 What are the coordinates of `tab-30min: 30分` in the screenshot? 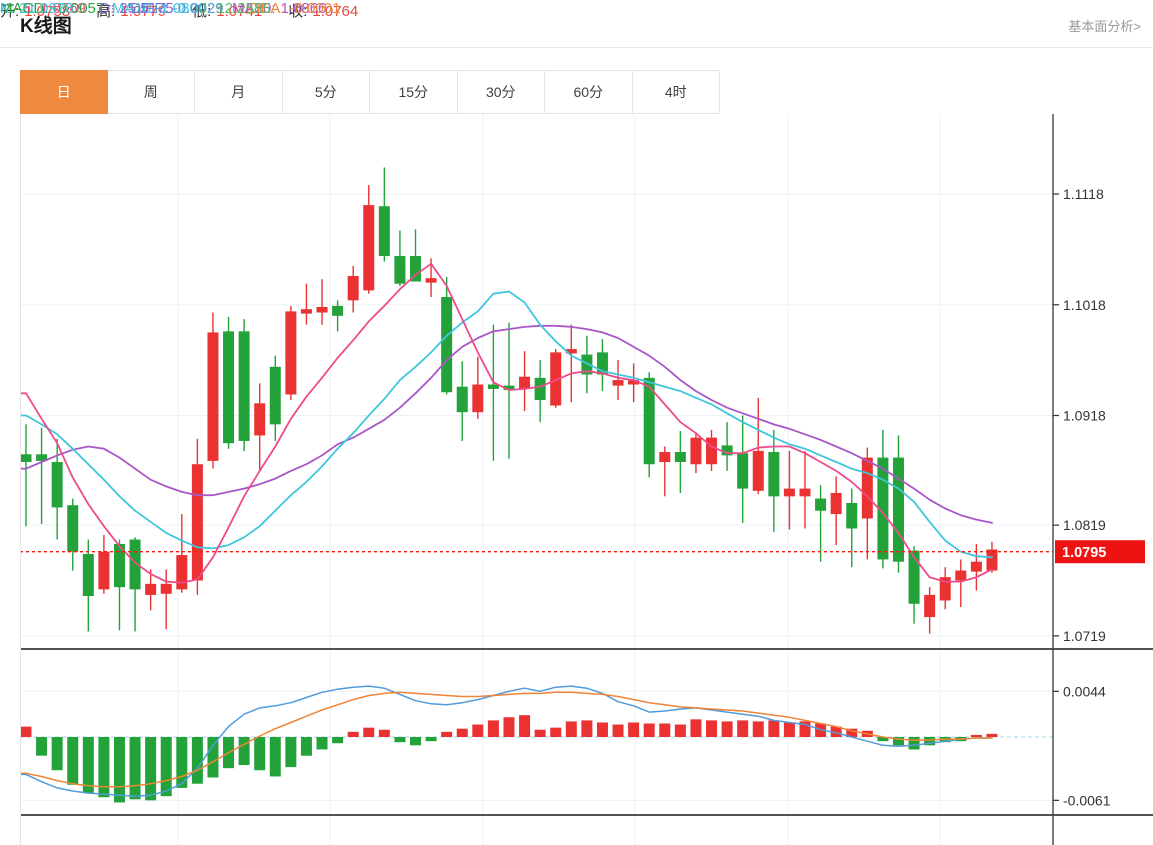 It's located at (501, 92).